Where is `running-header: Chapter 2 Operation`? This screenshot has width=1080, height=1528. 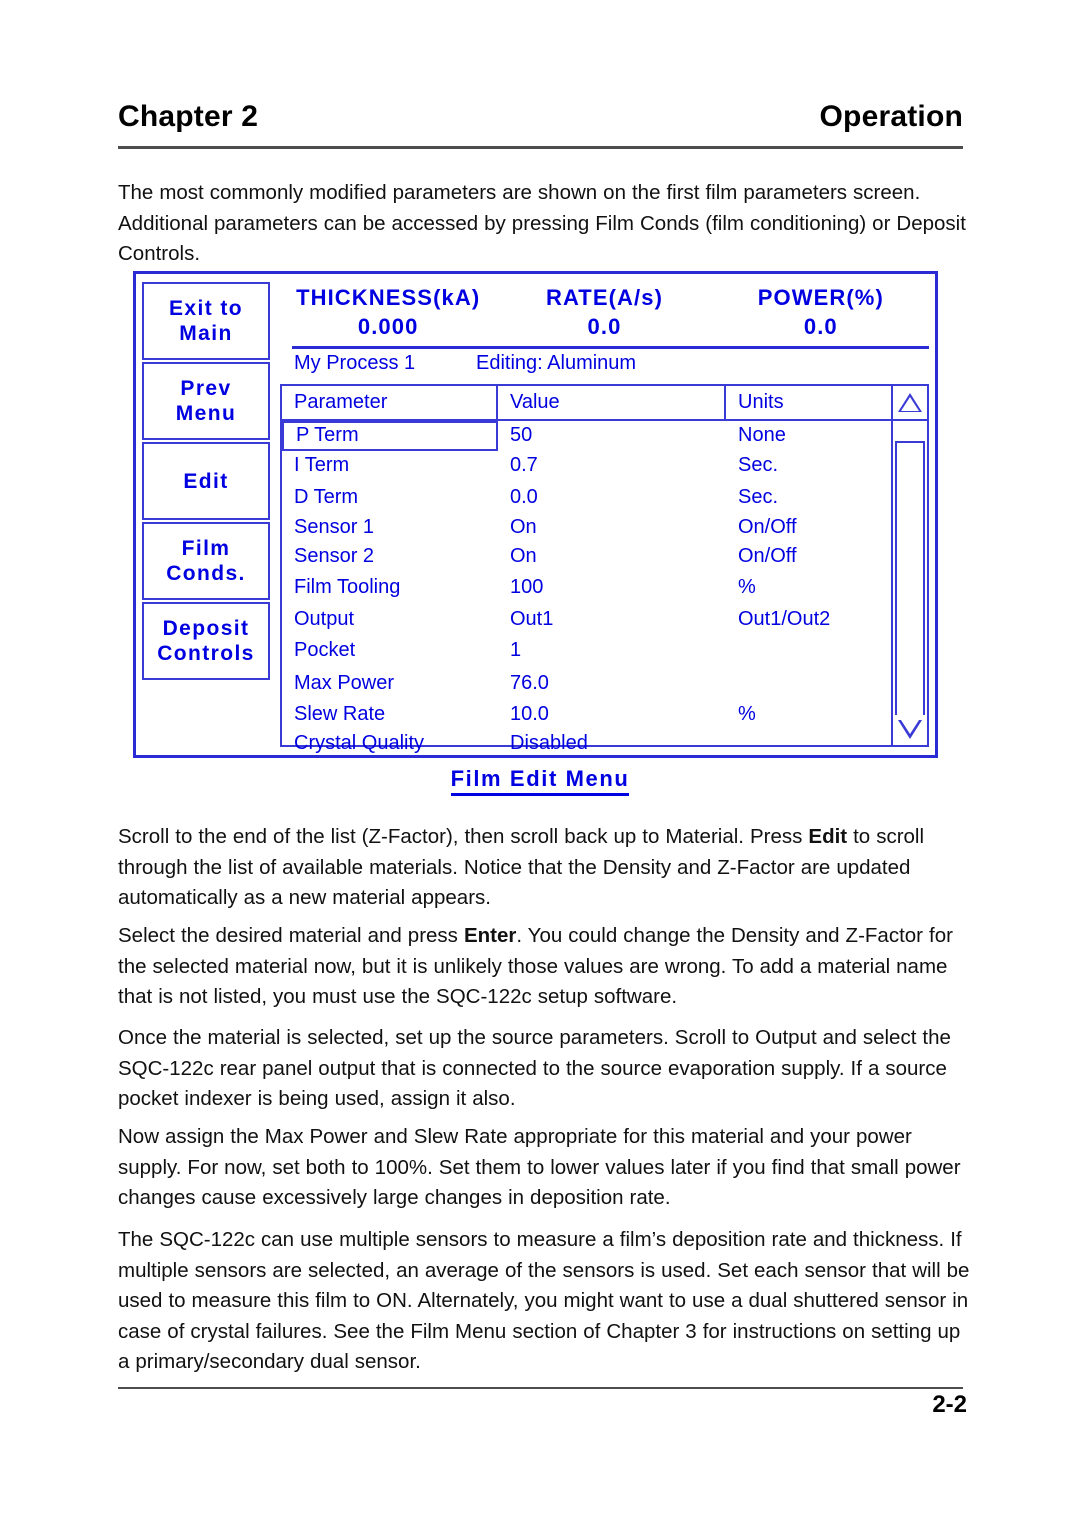
running-header: Chapter 2 Operation is located at coordinates (540, 117).